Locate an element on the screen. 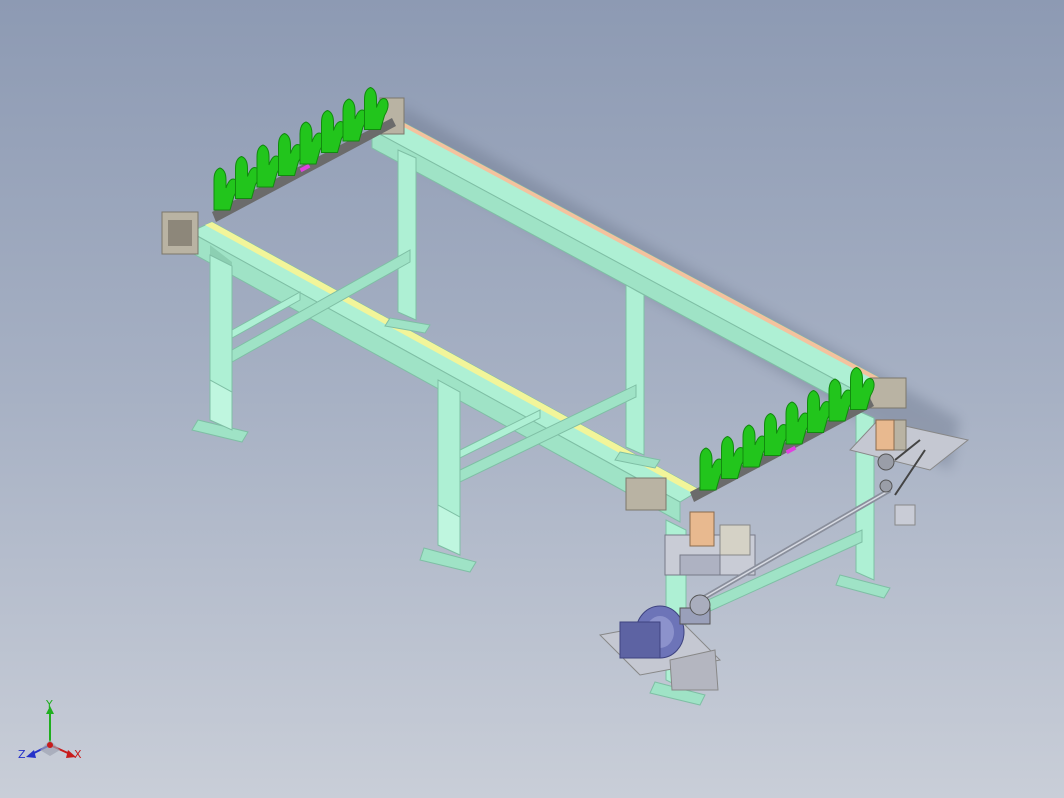 The height and width of the screenshot is (798, 1064). z-axis-label: Z is located at coordinates (22, 754).